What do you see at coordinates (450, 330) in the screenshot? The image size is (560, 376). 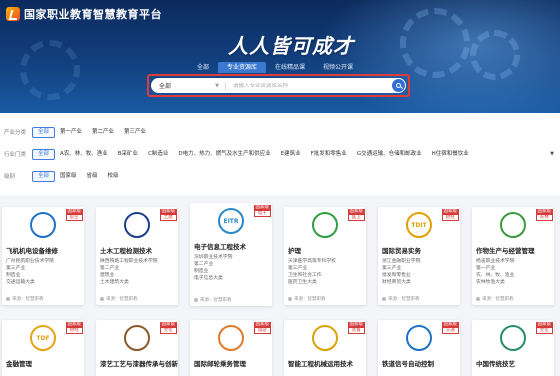 I see `badge-category: 交通` at bounding box center [450, 330].